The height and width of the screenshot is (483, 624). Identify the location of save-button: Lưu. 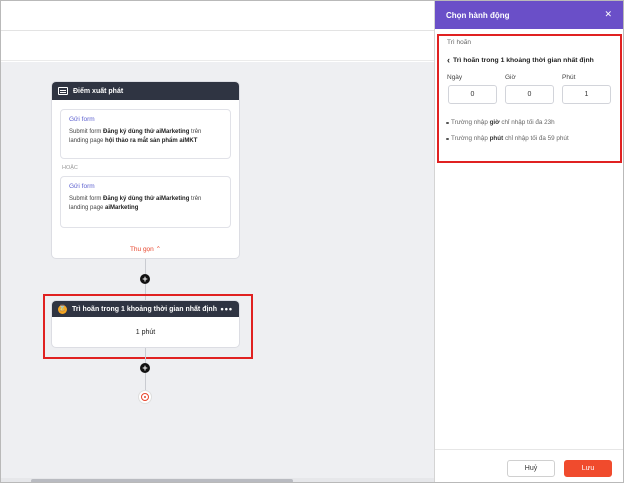
(588, 468).